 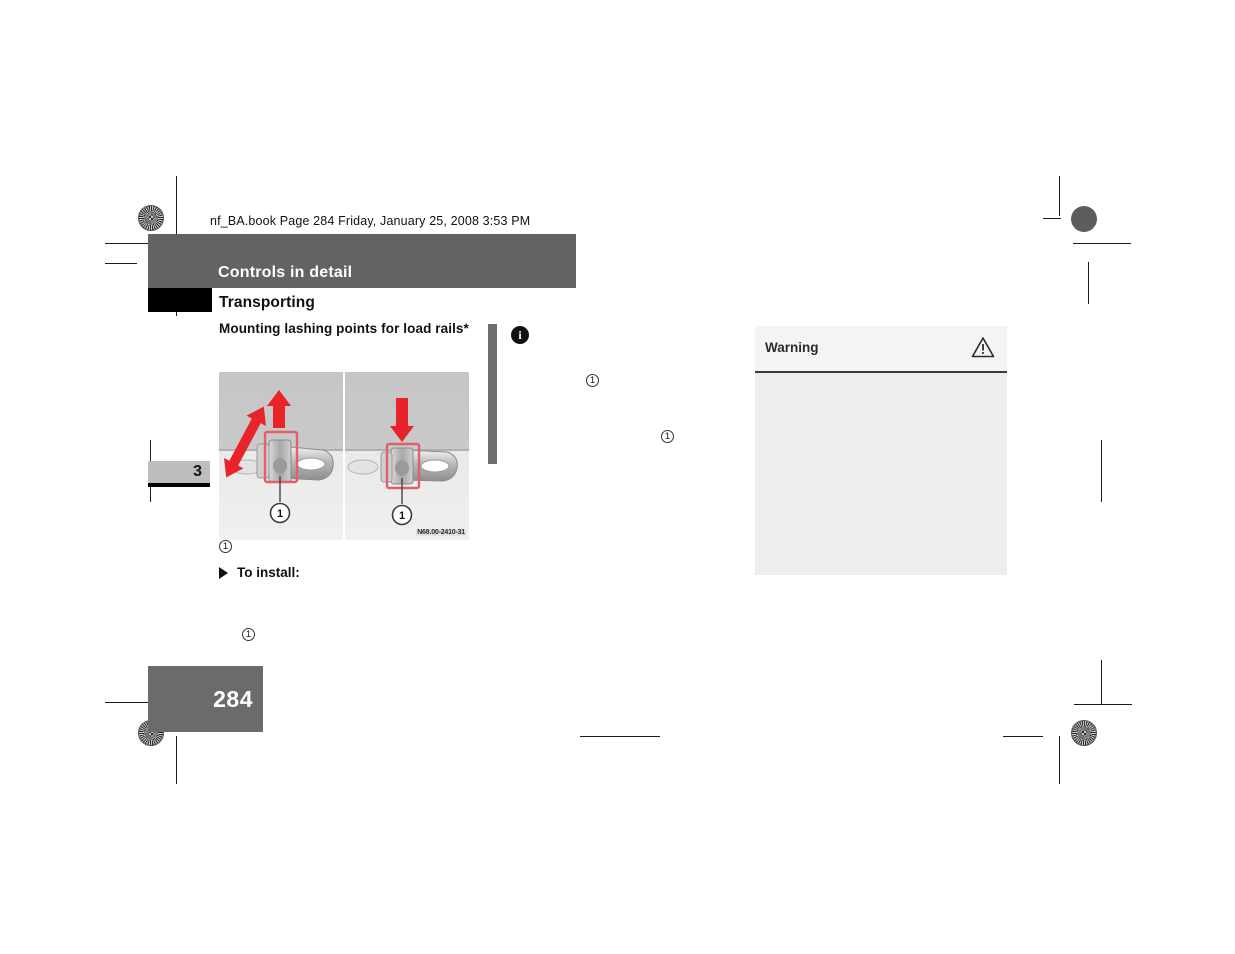 I want to click on section-title: Transporting, so click(x=267, y=302).